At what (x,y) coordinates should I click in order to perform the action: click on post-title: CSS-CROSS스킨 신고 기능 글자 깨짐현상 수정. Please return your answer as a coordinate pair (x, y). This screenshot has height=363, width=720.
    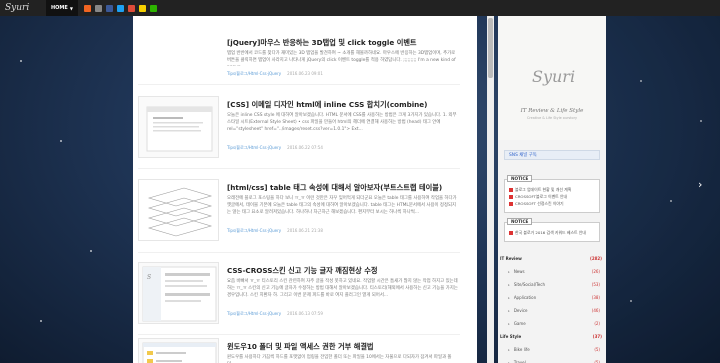
    Looking at the image, I should click on (302, 271).